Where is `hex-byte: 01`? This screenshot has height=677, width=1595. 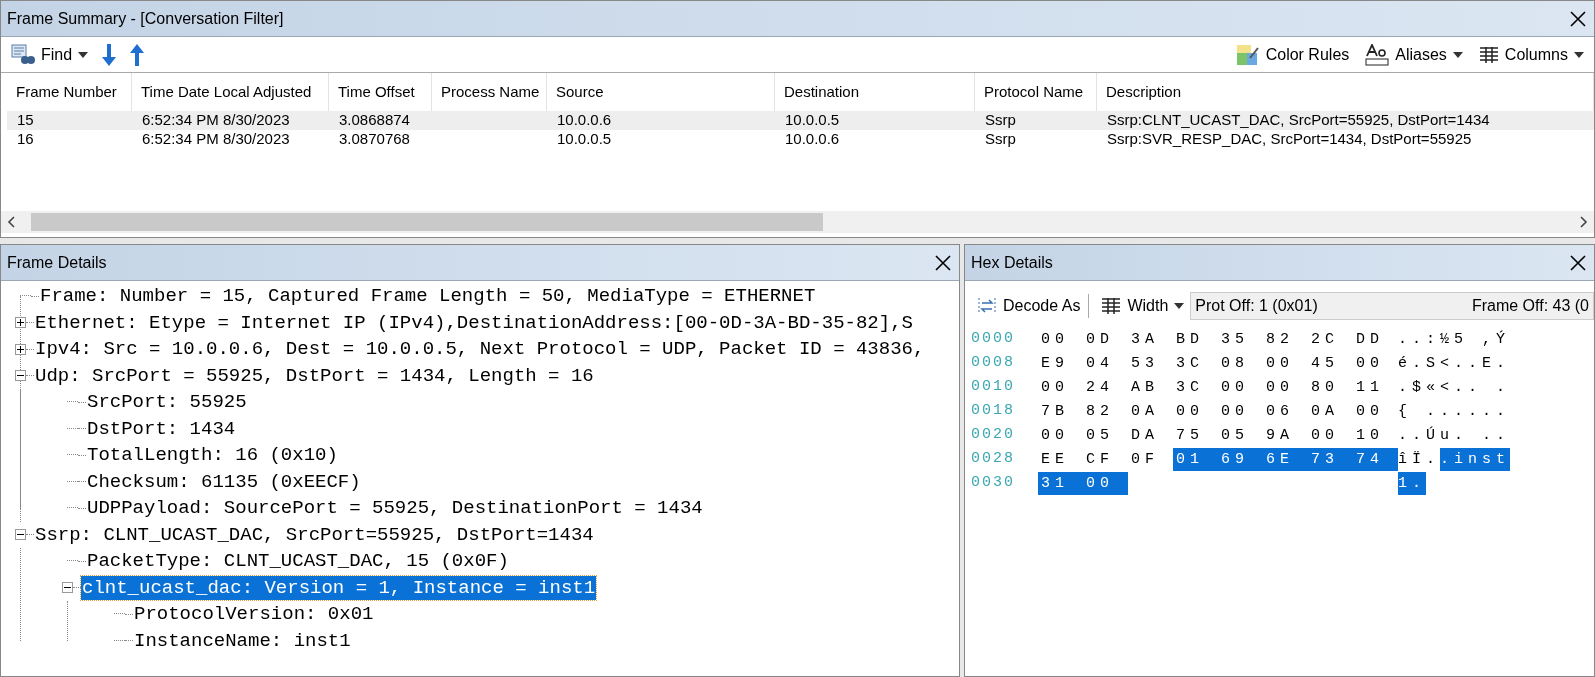
hex-byte: 01 is located at coordinates (1195, 459).